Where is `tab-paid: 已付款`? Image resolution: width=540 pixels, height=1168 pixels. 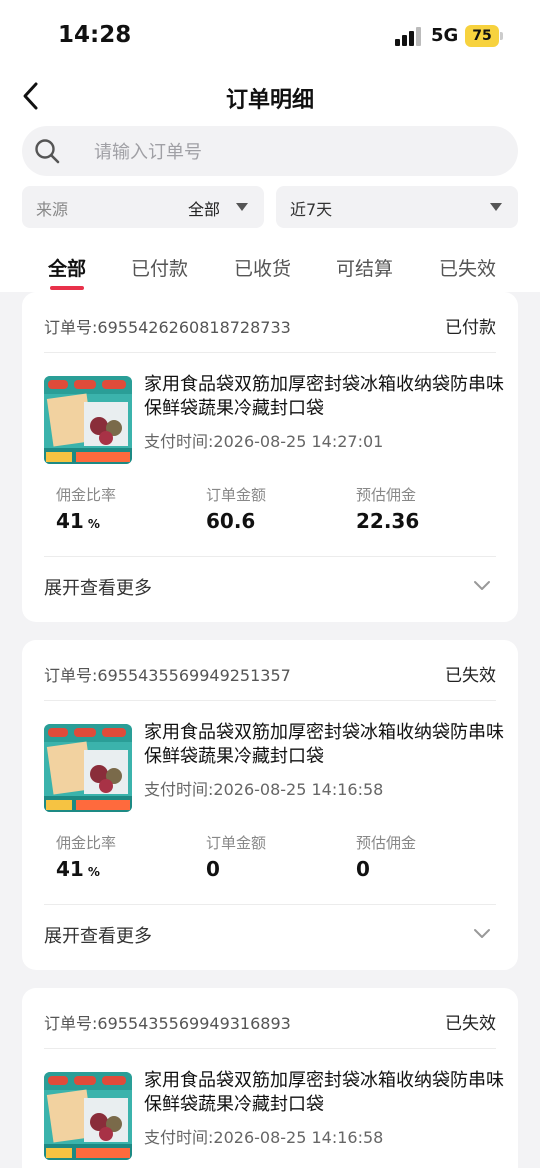
tab-paid: 已付款 is located at coordinates (159, 267).